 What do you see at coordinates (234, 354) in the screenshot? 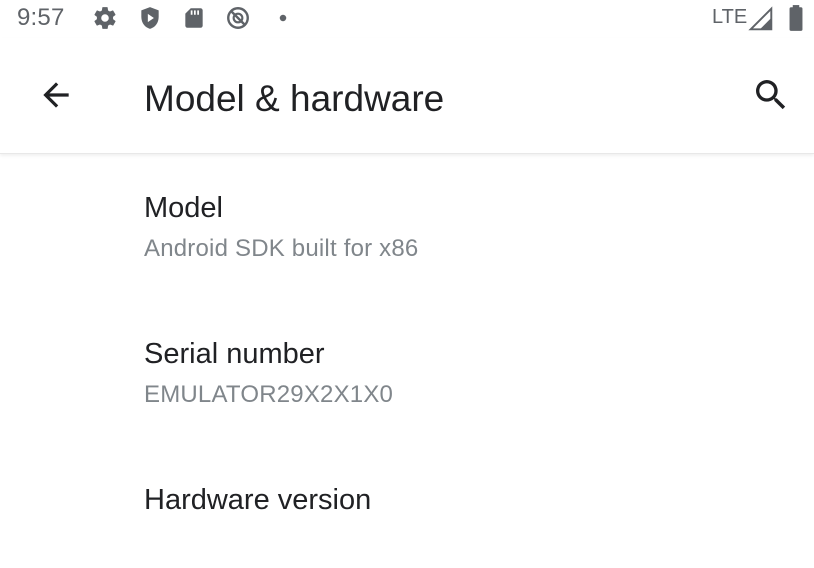
I see `item-title: Serial number` at bounding box center [234, 354].